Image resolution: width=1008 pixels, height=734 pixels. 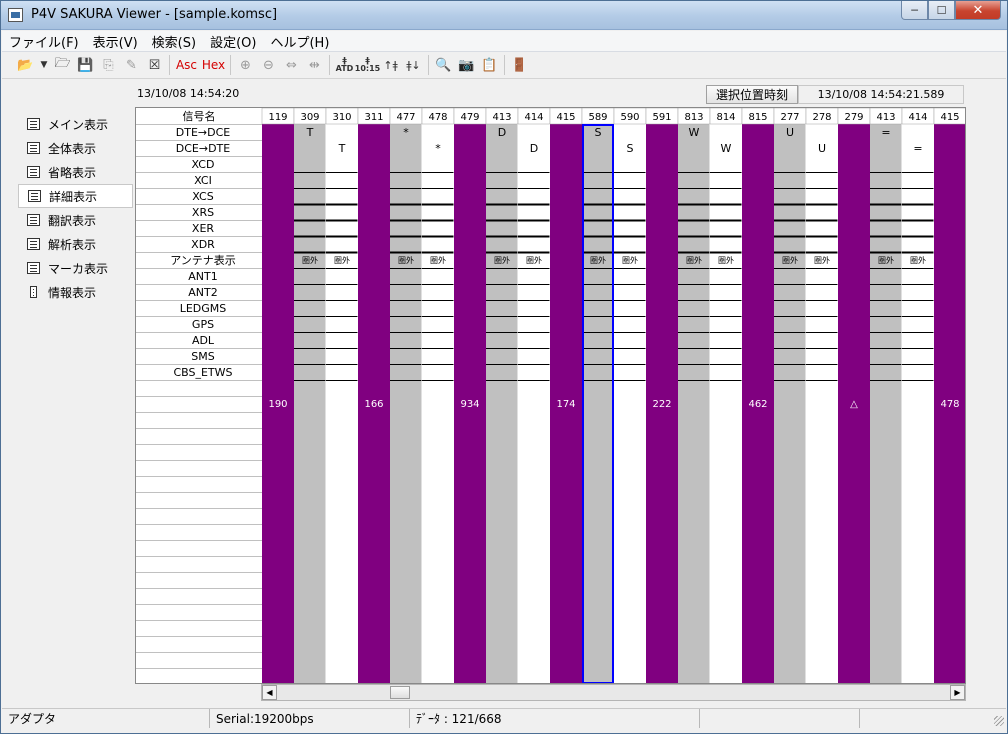 What do you see at coordinates (186, 65) in the screenshot?
I see `asc-icon: Asc` at bounding box center [186, 65].